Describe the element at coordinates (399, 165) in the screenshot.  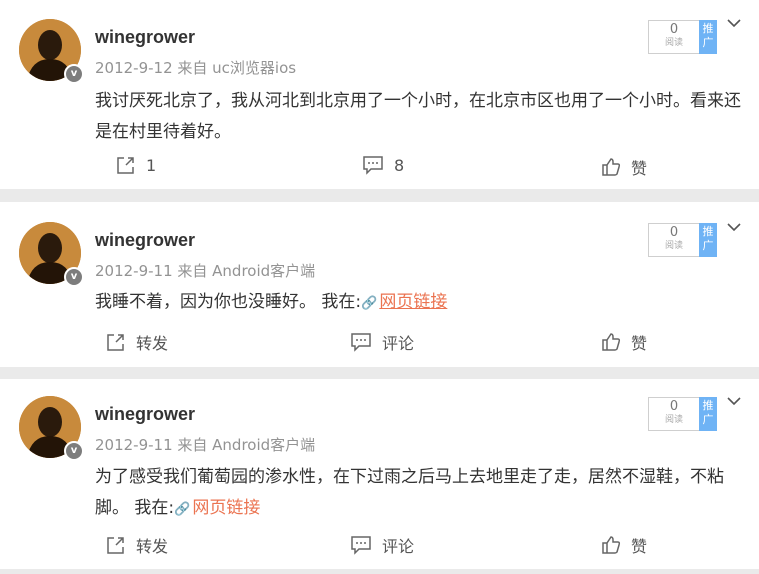
I see `comment-count: 8` at that location.